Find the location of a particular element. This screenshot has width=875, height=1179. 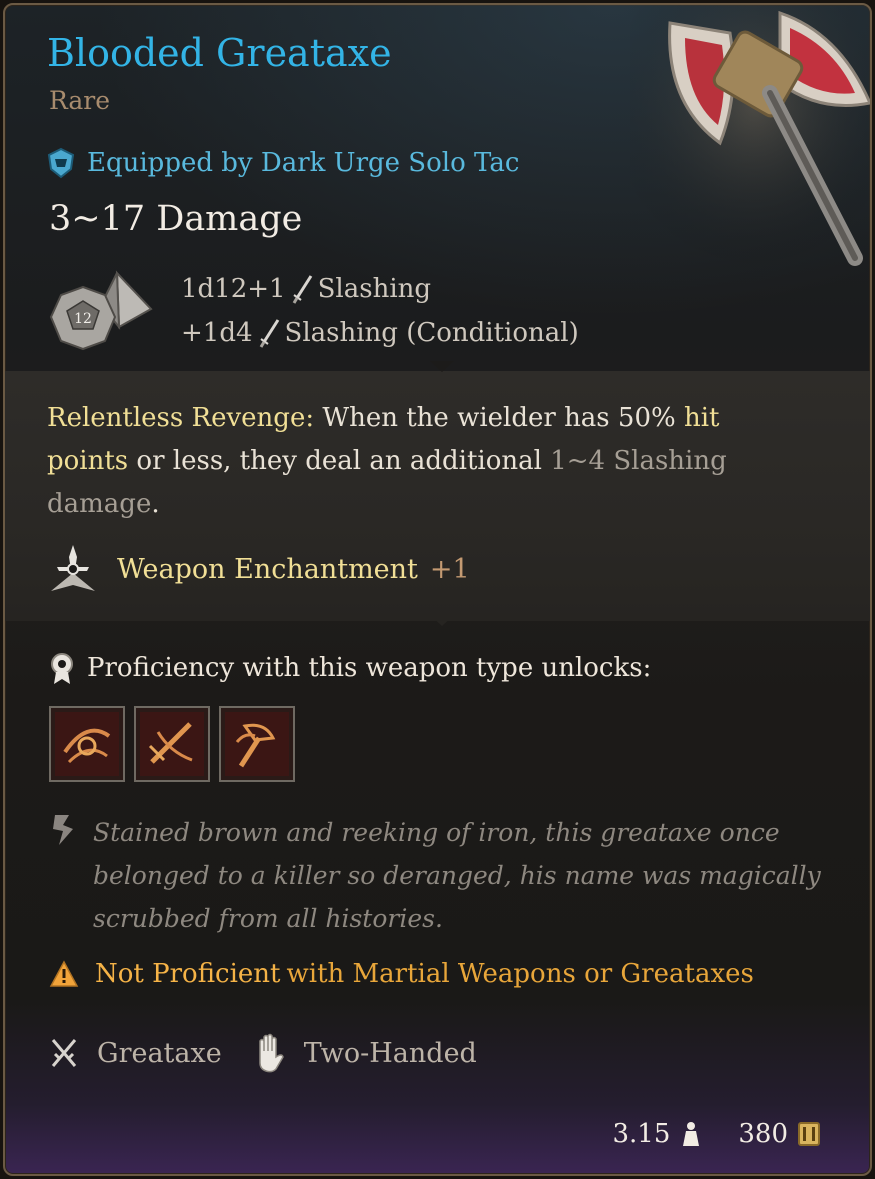

lacerate-action-icon is located at coordinates (172, 744).